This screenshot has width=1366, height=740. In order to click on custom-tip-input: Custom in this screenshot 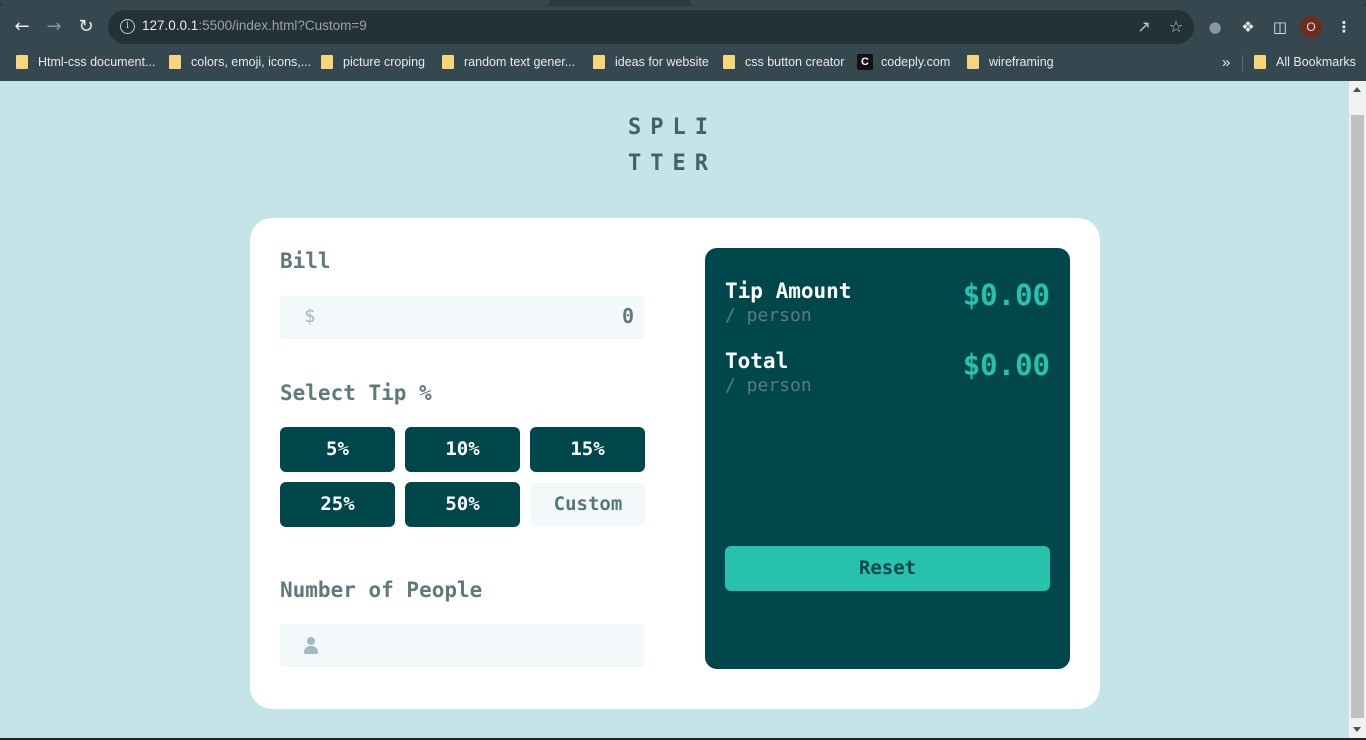, I will do `click(588, 504)`.